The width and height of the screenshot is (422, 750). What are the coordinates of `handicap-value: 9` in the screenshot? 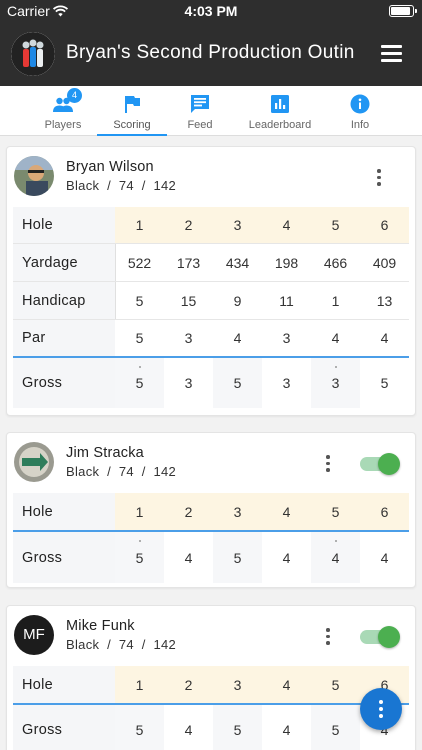 It's located at (237, 300).